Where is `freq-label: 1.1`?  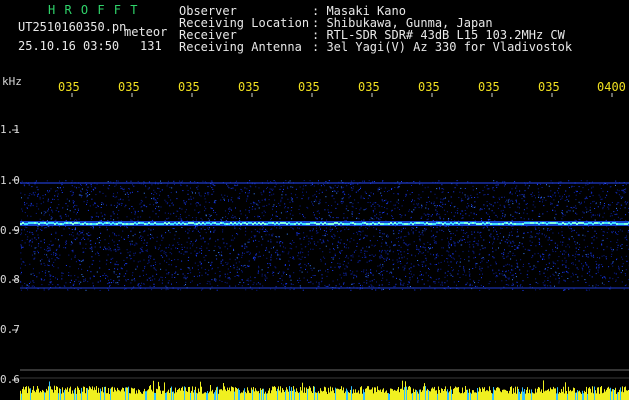
freq-label: 1.1 is located at coordinates (10, 129).